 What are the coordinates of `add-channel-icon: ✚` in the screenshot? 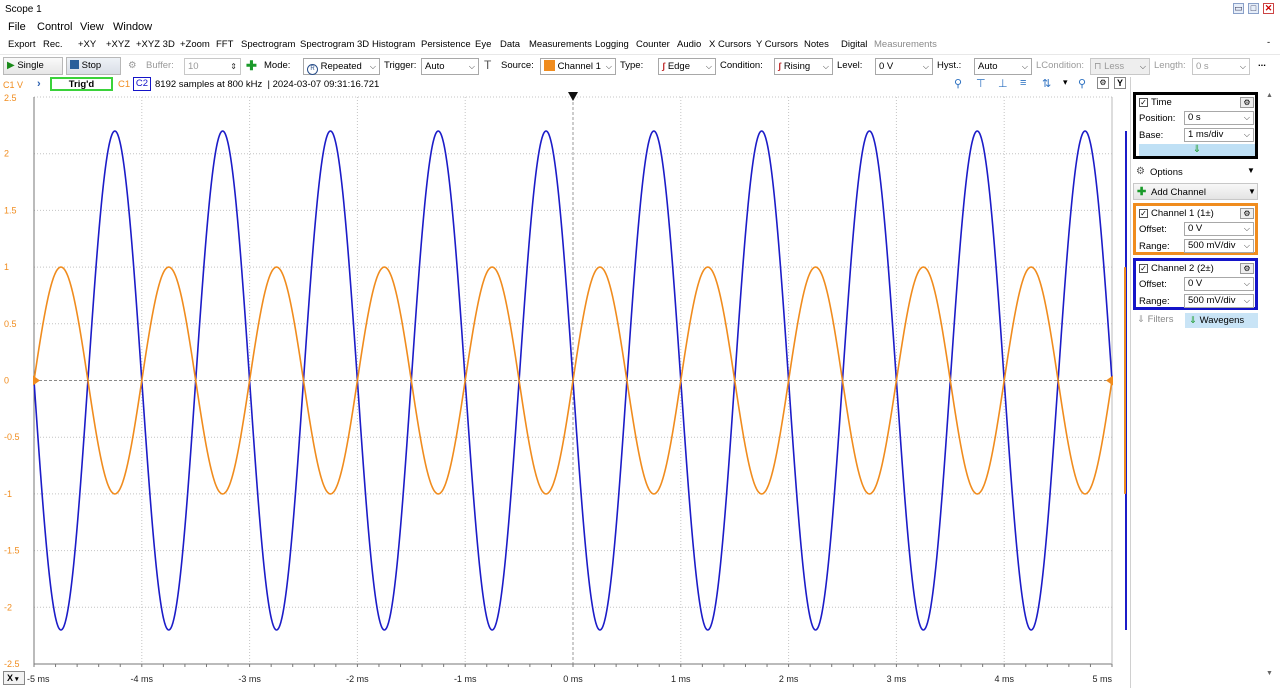 It's located at (1142, 192).